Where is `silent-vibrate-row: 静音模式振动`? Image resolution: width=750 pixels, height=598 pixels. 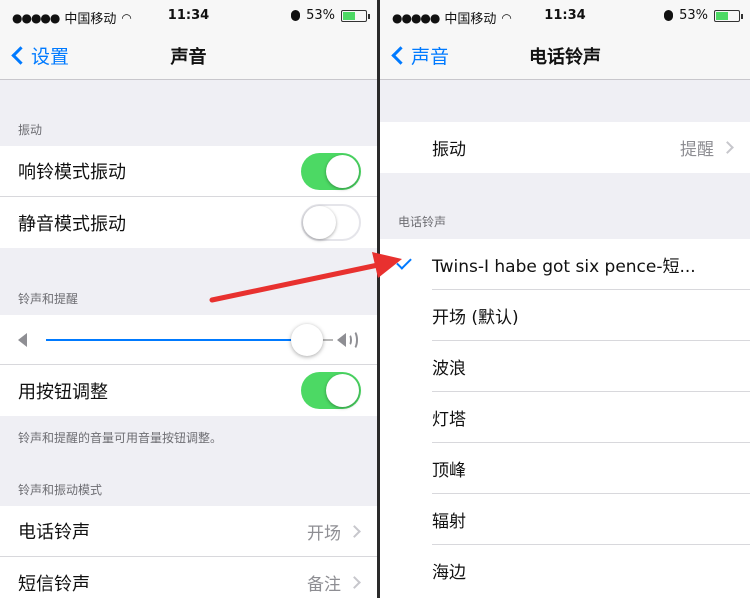 silent-vibrate-row: 静音模式振动 is located at coordinates (188, 222).